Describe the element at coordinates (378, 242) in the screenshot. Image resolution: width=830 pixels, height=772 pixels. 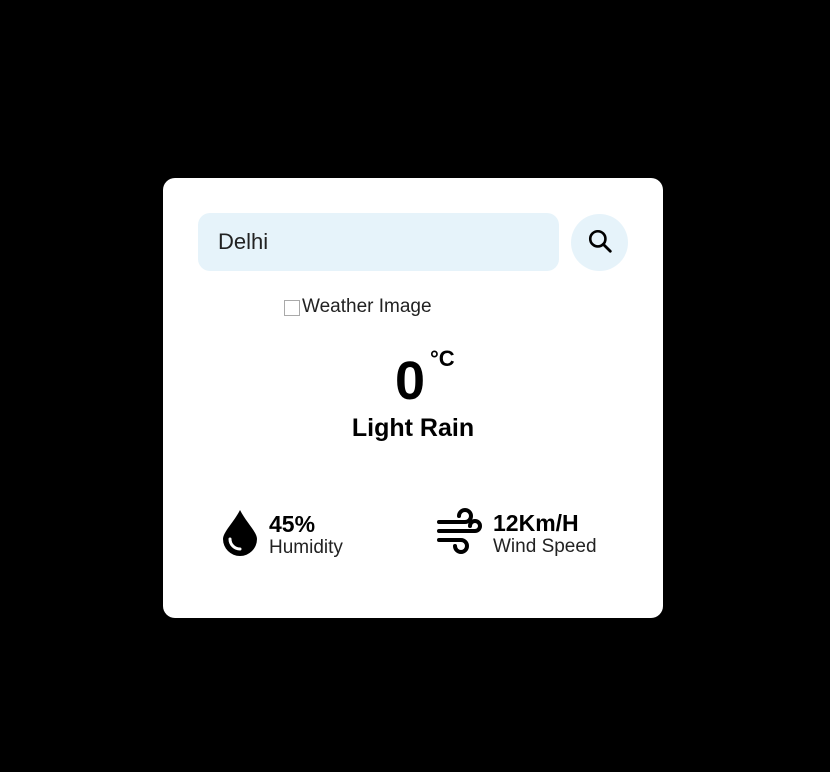
I see `city-search-input` at that location.